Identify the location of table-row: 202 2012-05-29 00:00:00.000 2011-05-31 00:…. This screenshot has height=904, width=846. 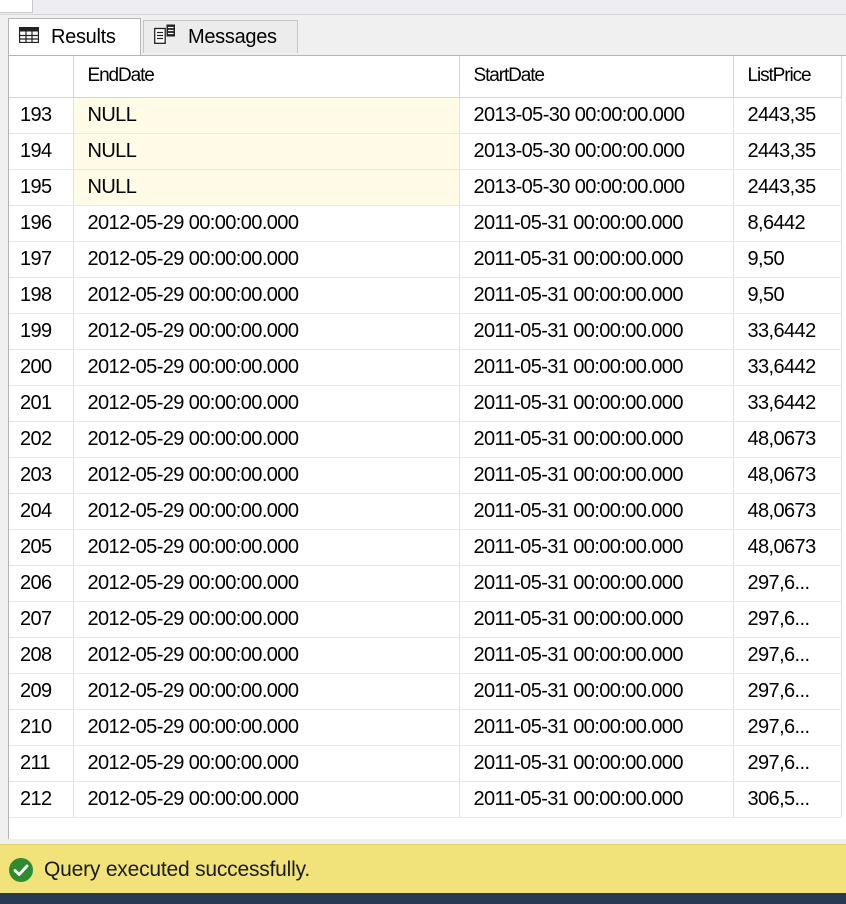
(425, 439).